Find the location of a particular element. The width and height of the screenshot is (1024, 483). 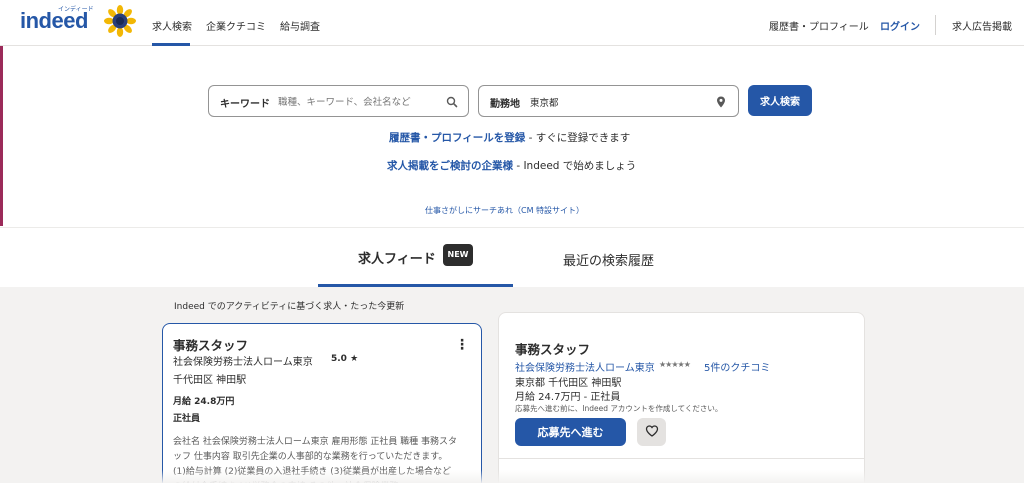

tab-recent-searches: 最近の検索履歴 is located at coordinates (608, 259).